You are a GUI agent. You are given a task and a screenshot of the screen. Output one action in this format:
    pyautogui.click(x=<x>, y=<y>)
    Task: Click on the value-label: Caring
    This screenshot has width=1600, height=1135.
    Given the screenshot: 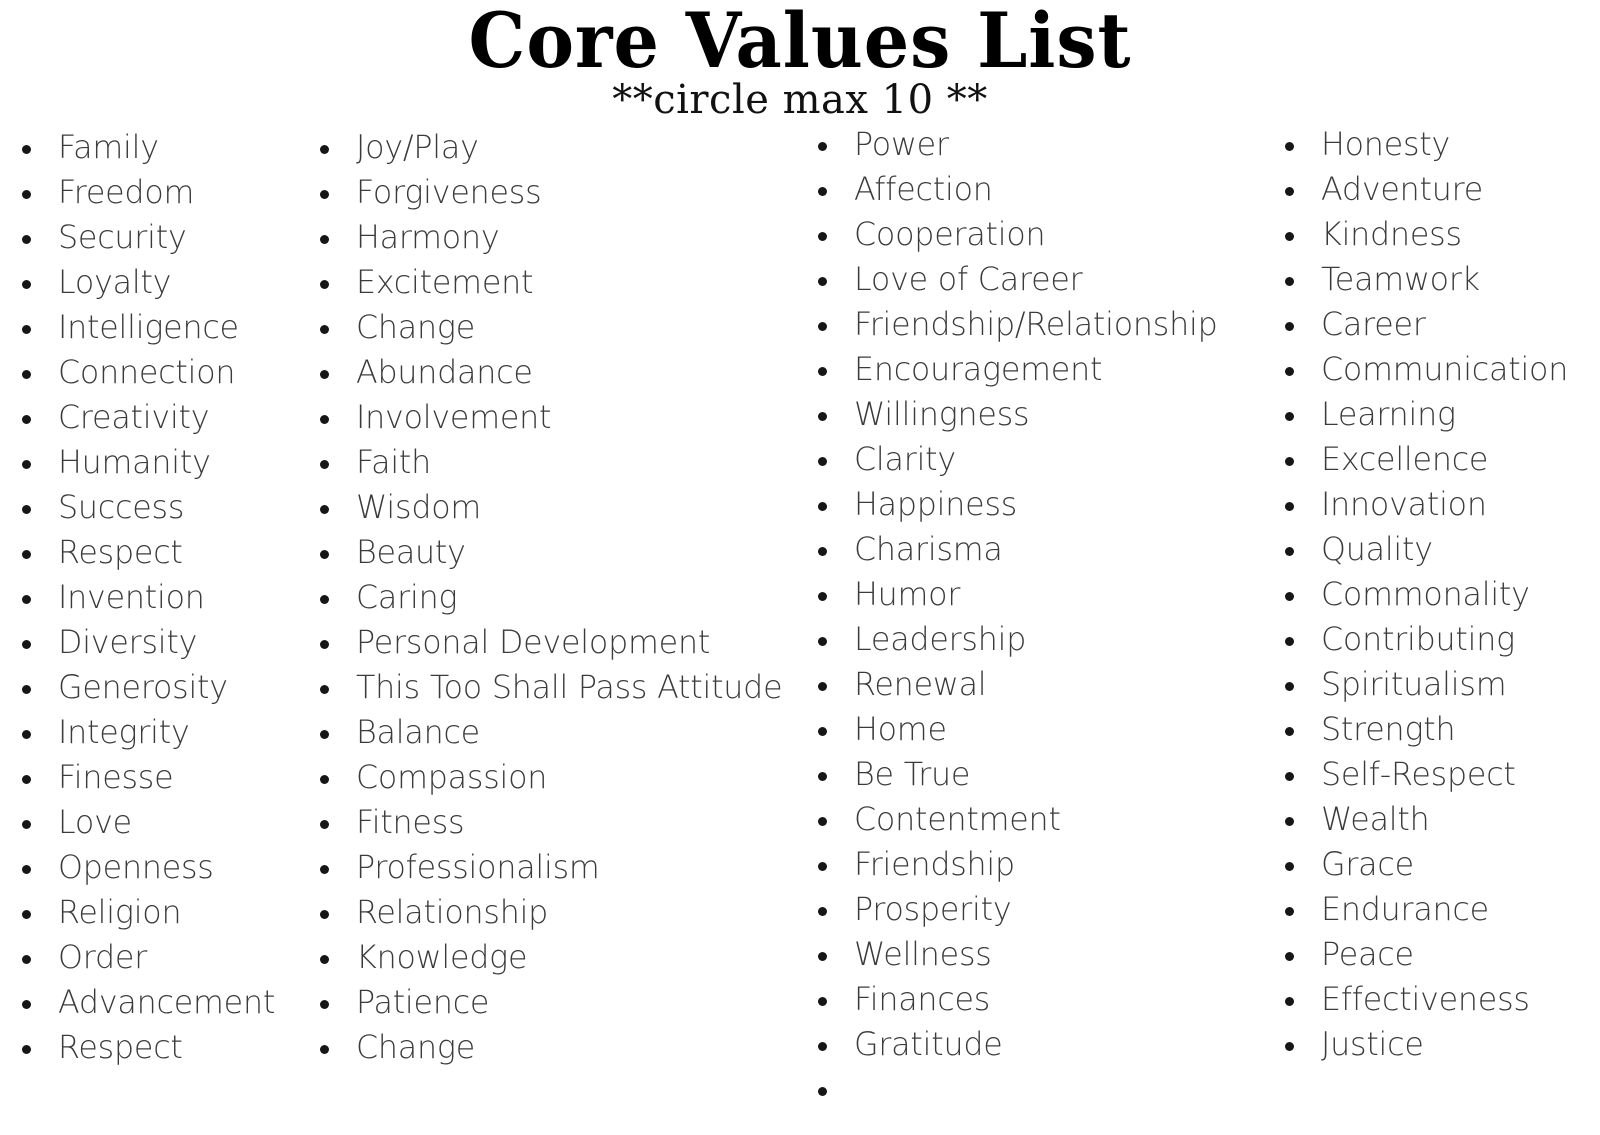 What is the action you would take?
    pyautogui.click(x=407, y=597)
    